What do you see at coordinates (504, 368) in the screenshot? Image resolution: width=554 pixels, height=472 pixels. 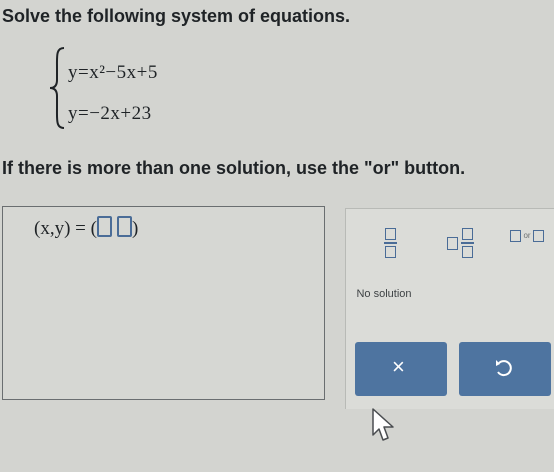 I see `undo-icon` at bounding box center [504, 368].